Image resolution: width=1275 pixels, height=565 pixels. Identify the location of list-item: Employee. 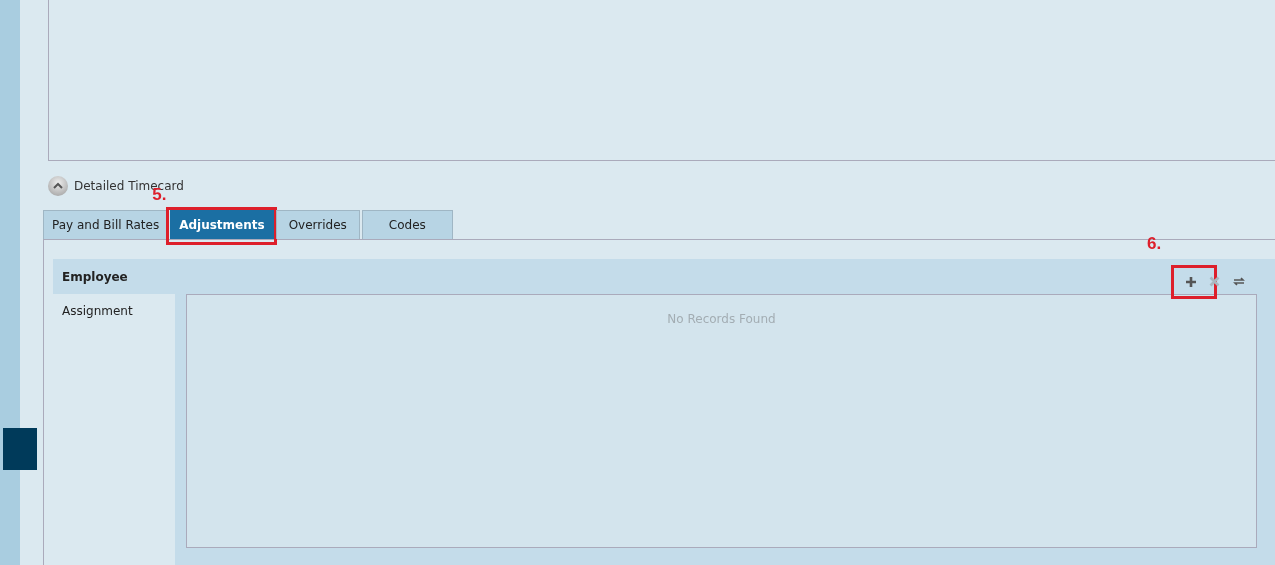
(95, 276).